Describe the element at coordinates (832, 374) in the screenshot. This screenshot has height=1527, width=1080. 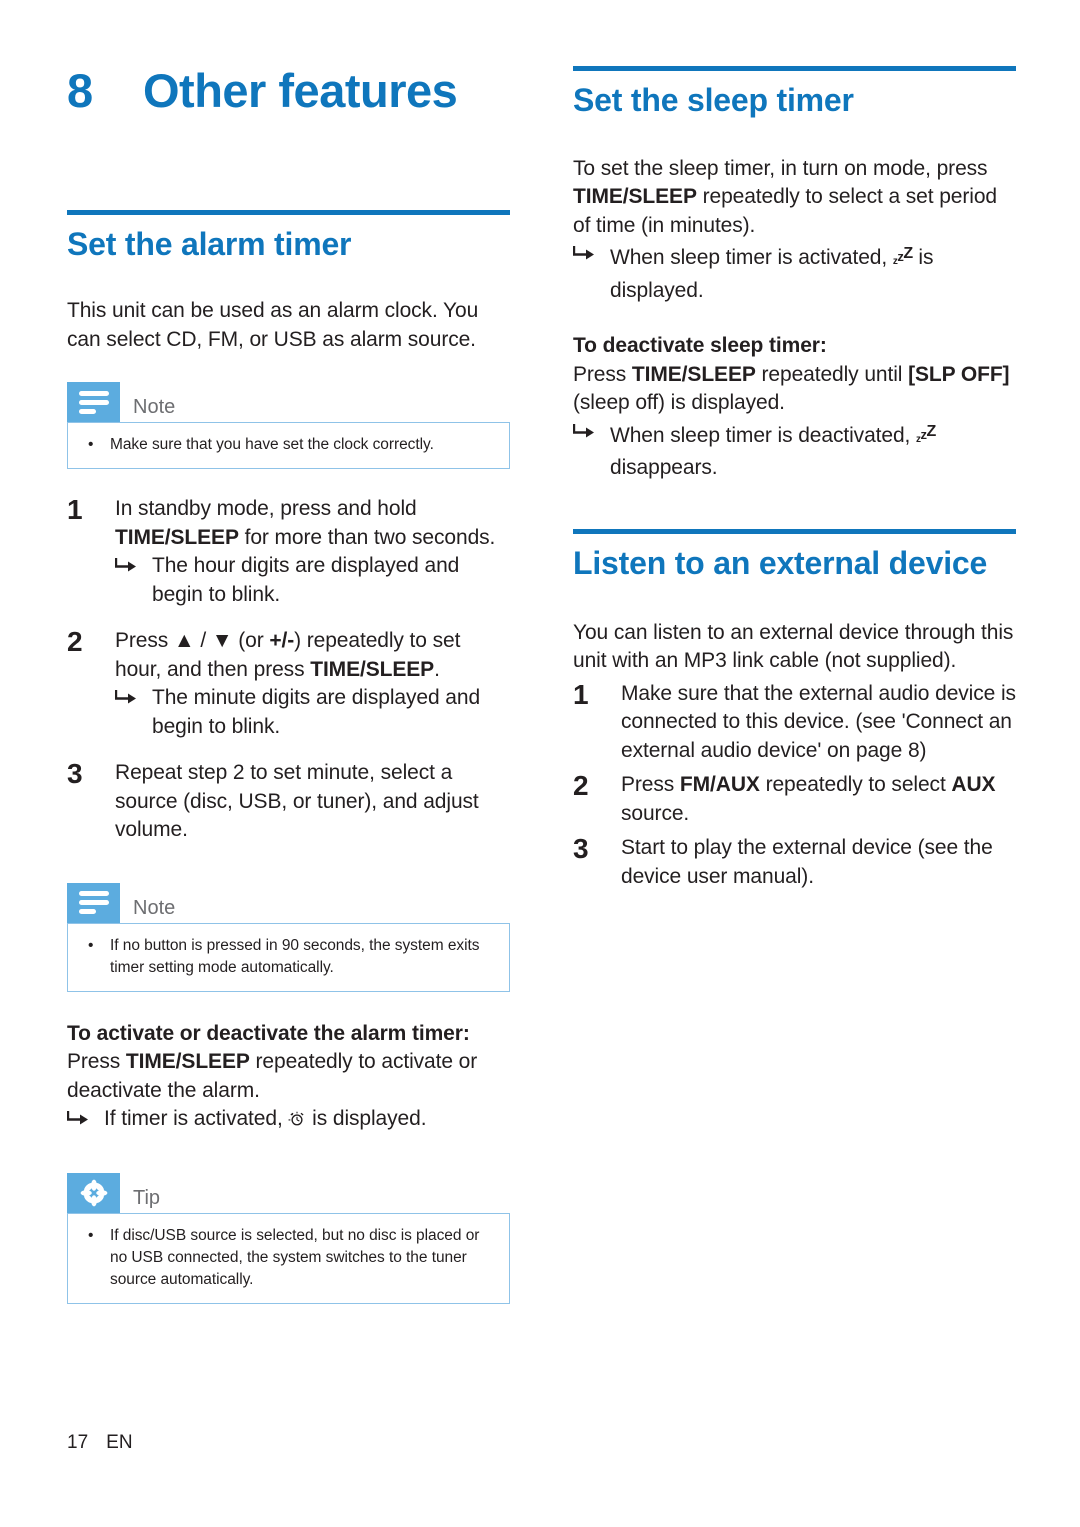
I see `plain-text: repeatedly until` at that location.